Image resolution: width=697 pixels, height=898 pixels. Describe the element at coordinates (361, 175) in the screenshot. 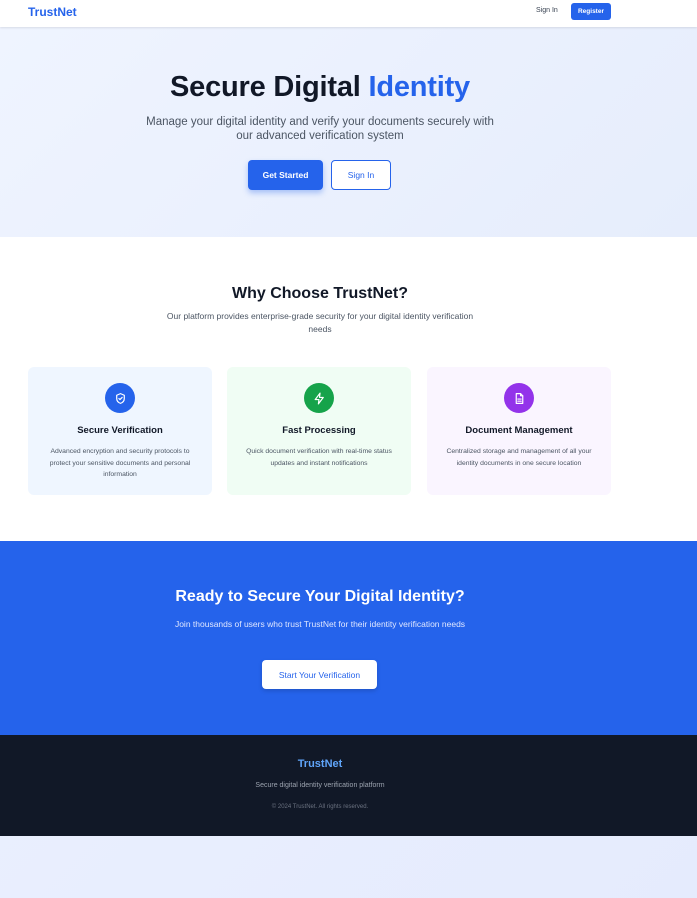

I see `hero-signin-button: Sign In` at that location.